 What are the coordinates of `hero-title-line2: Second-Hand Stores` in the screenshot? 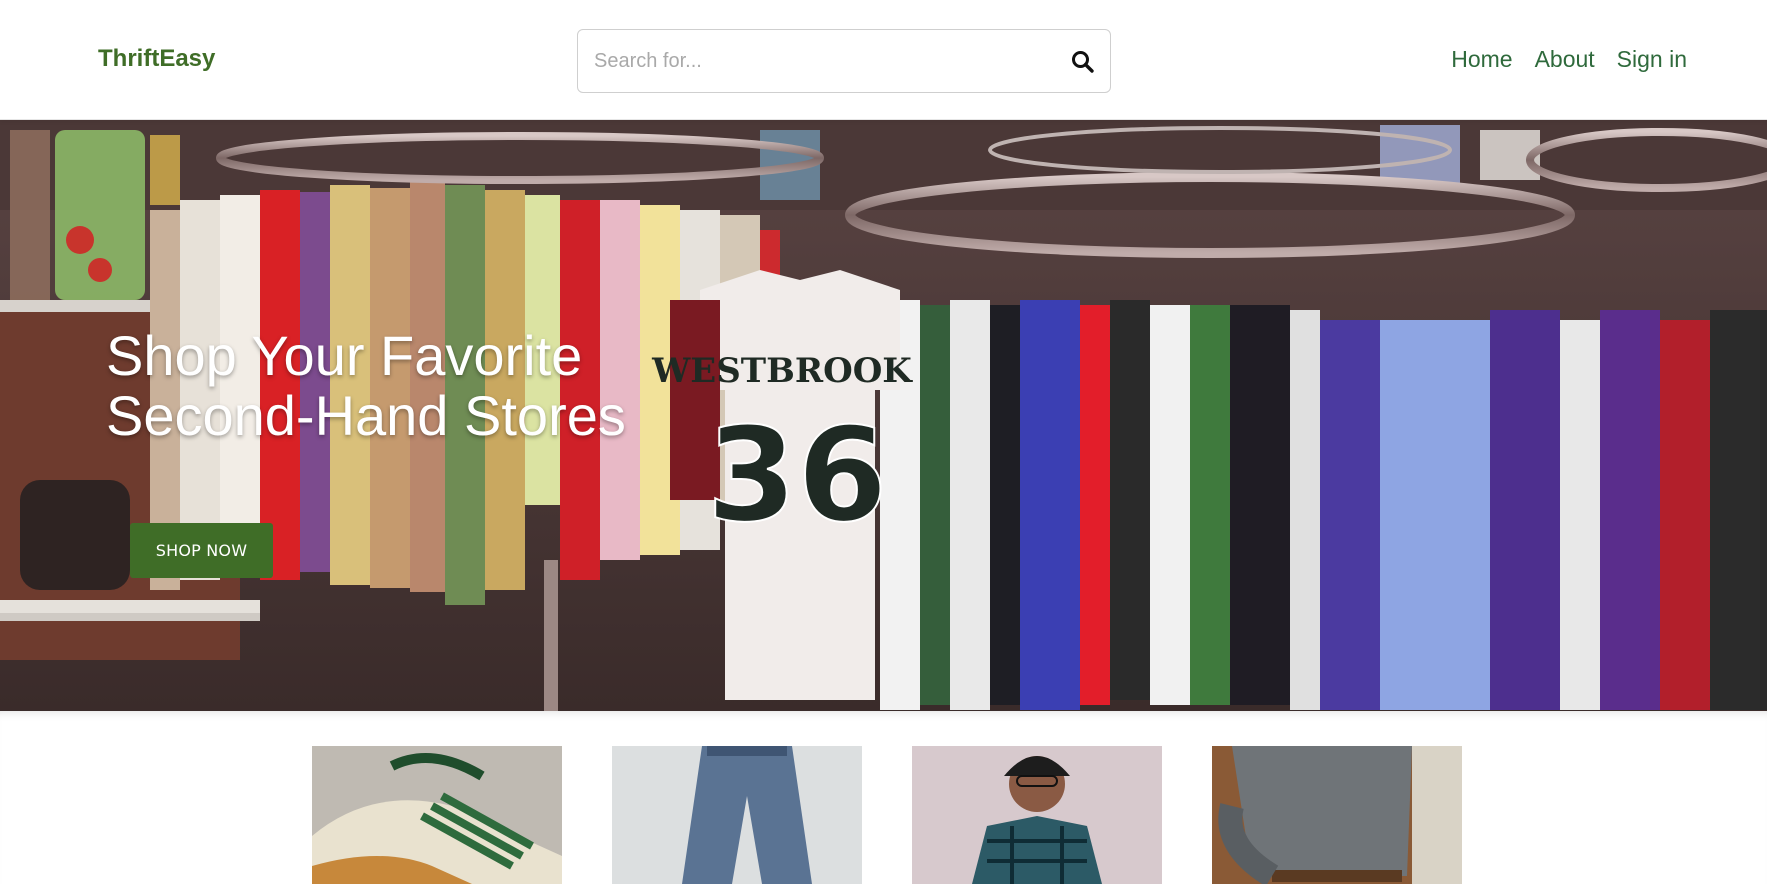 It's located at (366, 415).